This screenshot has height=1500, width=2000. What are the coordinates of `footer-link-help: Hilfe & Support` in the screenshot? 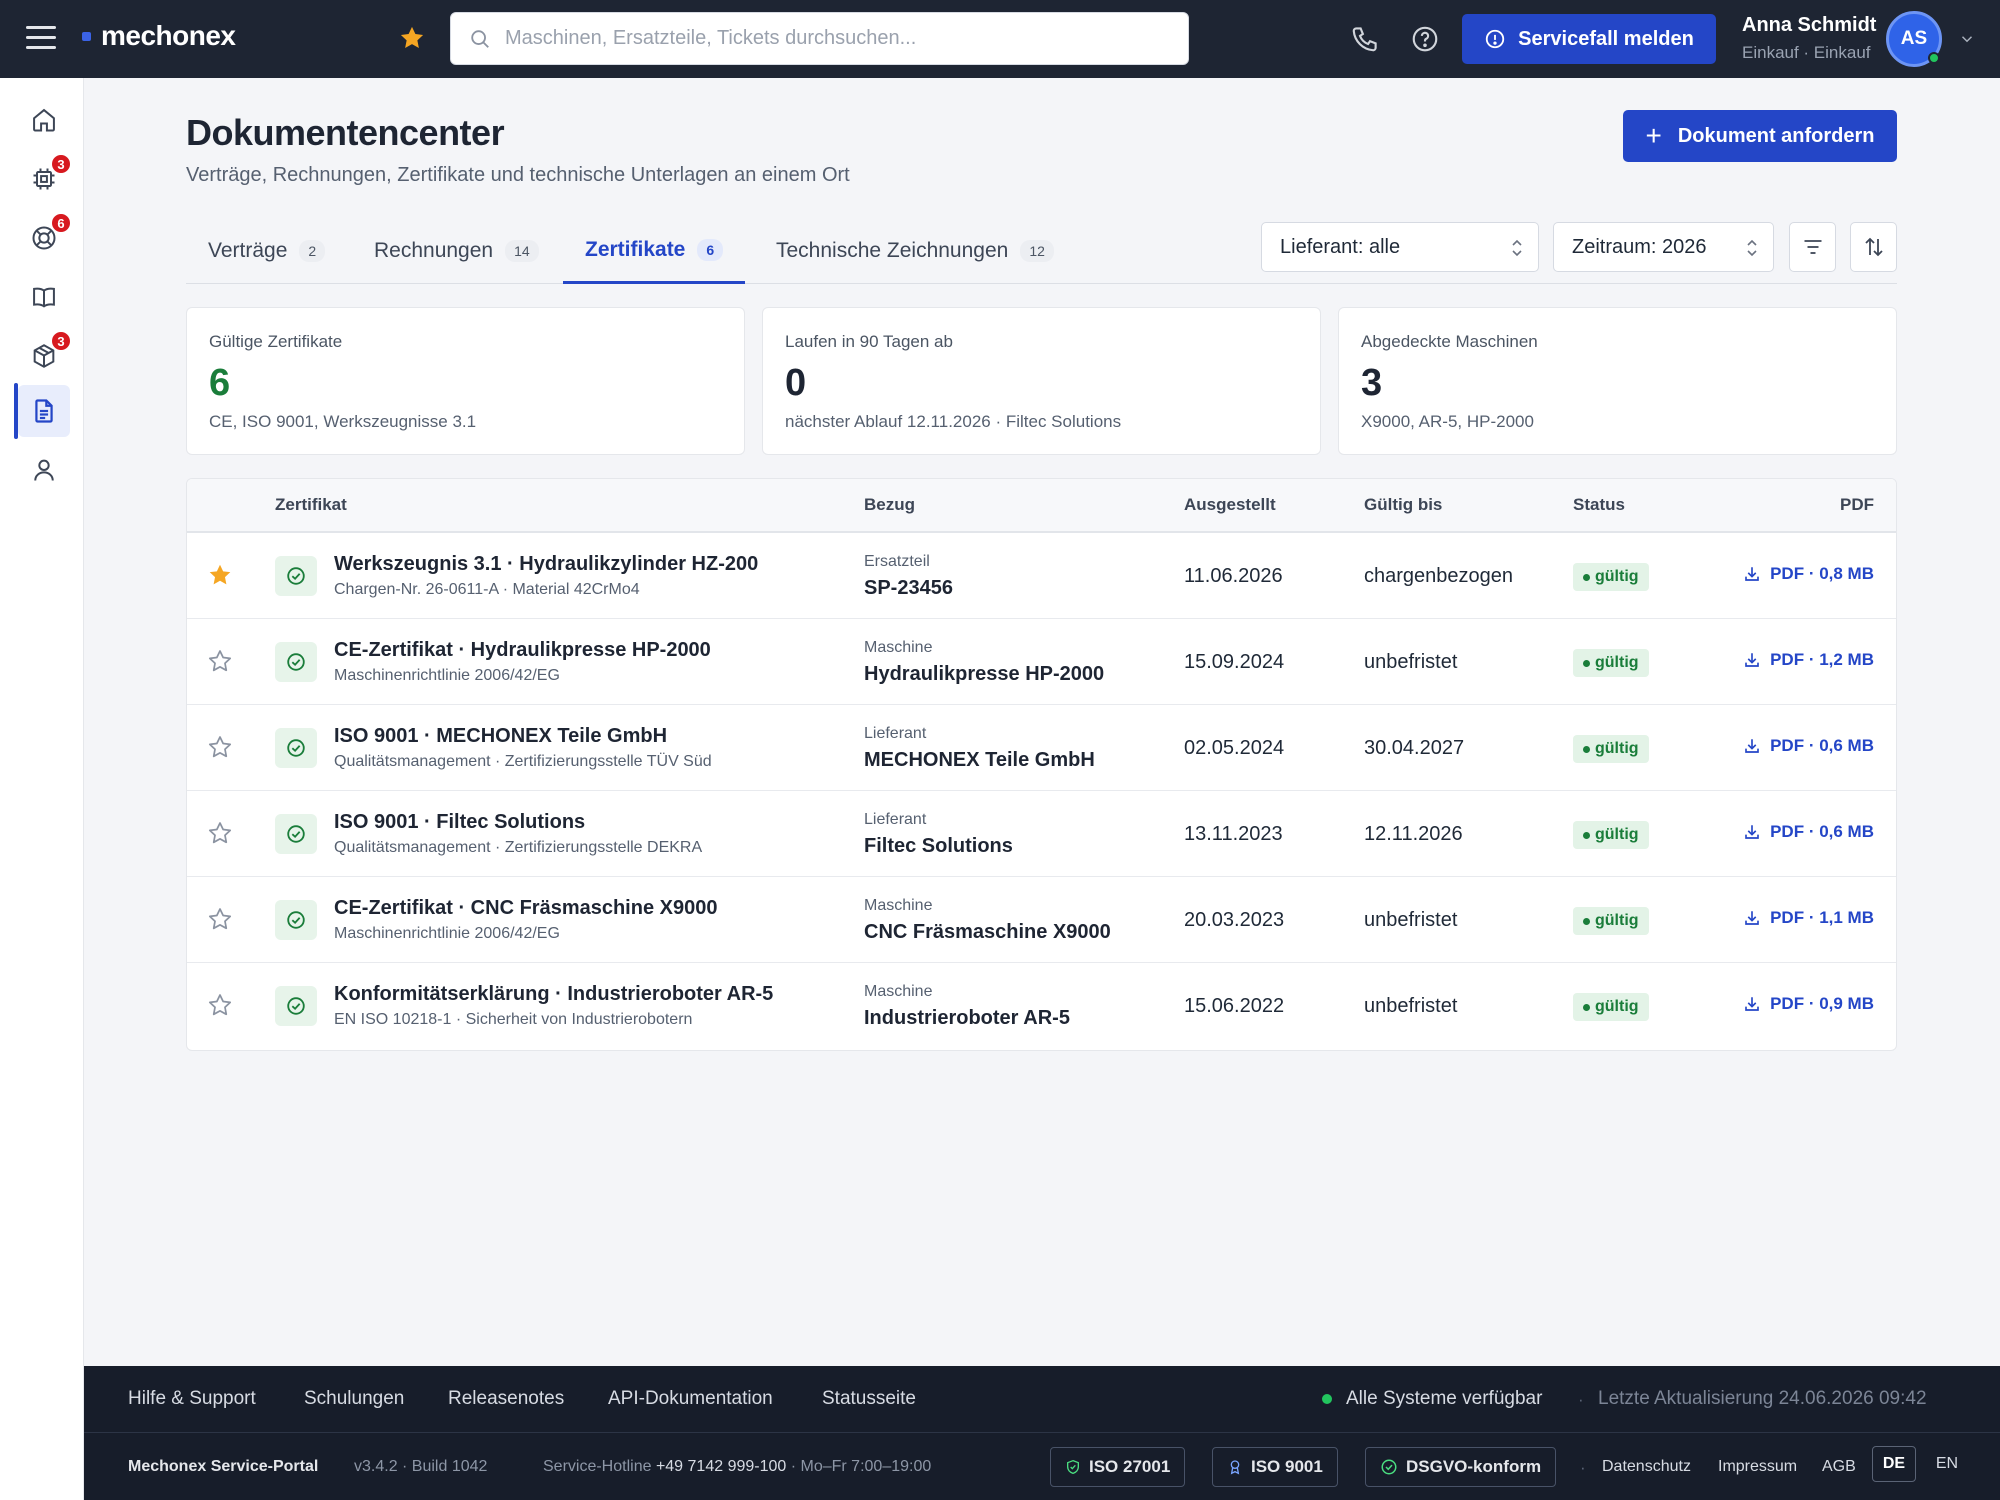 It's located at (192, 1399).